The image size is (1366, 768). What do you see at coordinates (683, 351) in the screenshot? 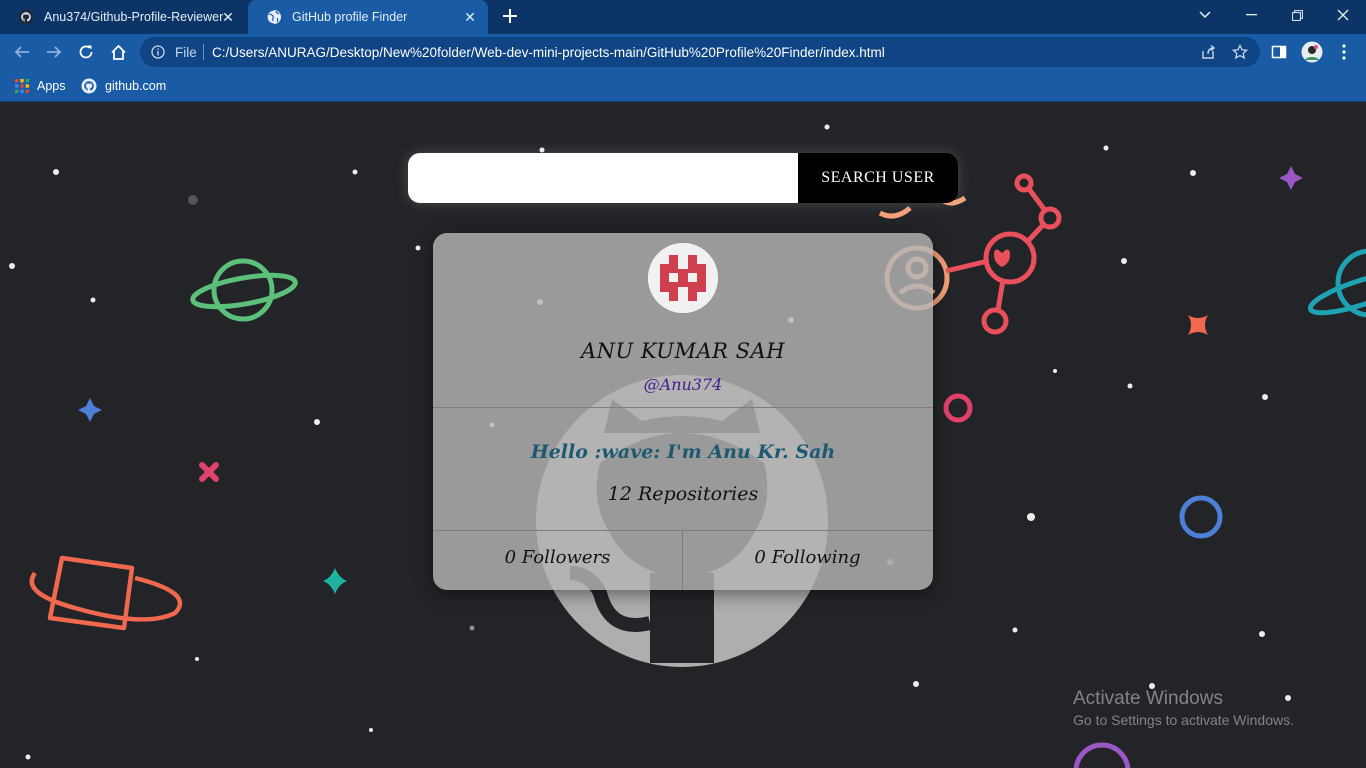
I see `profile-name: ANU KUMAR SAH` at bounding box center [683, 351].